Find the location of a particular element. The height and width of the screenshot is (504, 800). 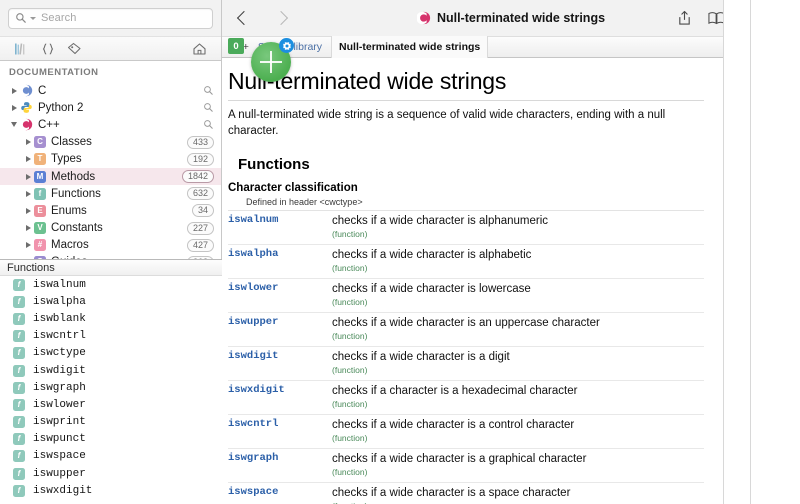

documentation-section-label: DOCUMENTATION is located at coordinates (110, 71).